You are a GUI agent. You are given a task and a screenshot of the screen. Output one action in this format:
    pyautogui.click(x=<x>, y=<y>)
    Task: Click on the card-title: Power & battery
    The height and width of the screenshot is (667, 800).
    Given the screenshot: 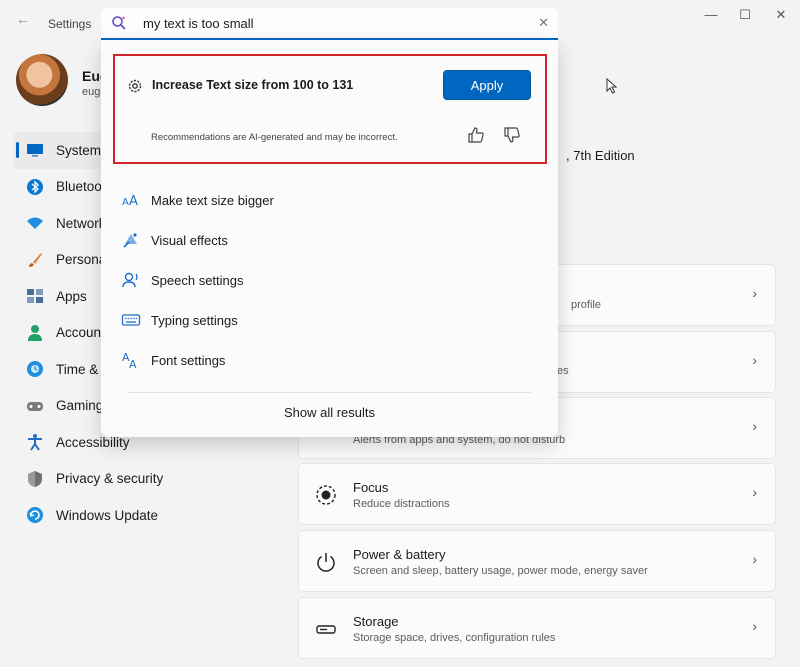 What is the action you would take?
    pyautogui.click(x=399, y=554)
    